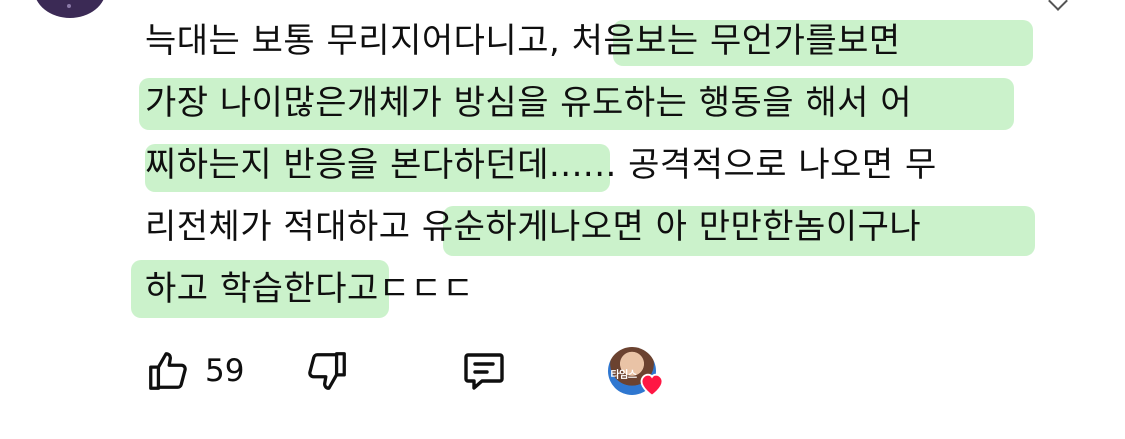 The width and height of the screenshot is (1125, 439). Describe the element at coordinates (652, 385) in the screenshot. I see `heart-icon` at that location.